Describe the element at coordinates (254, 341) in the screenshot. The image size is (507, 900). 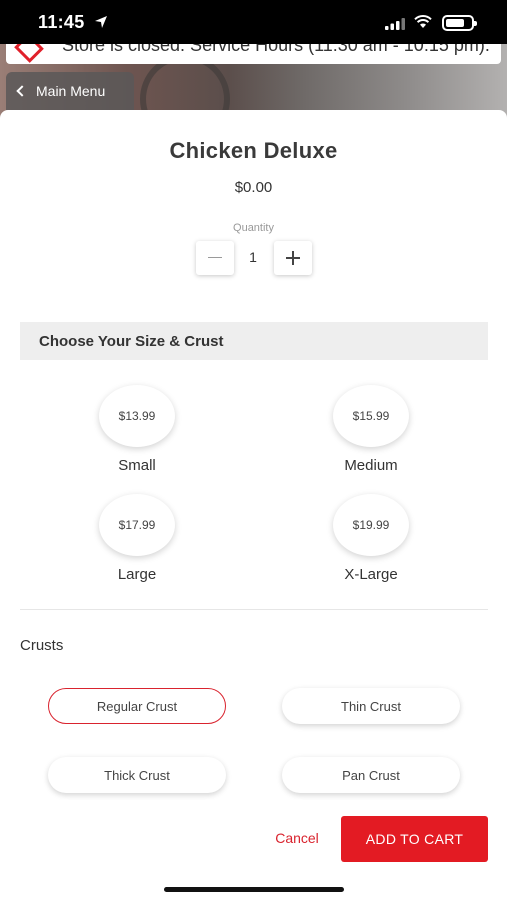
I see `size-crust-heading: Choose Your Size & Crust` at that location.